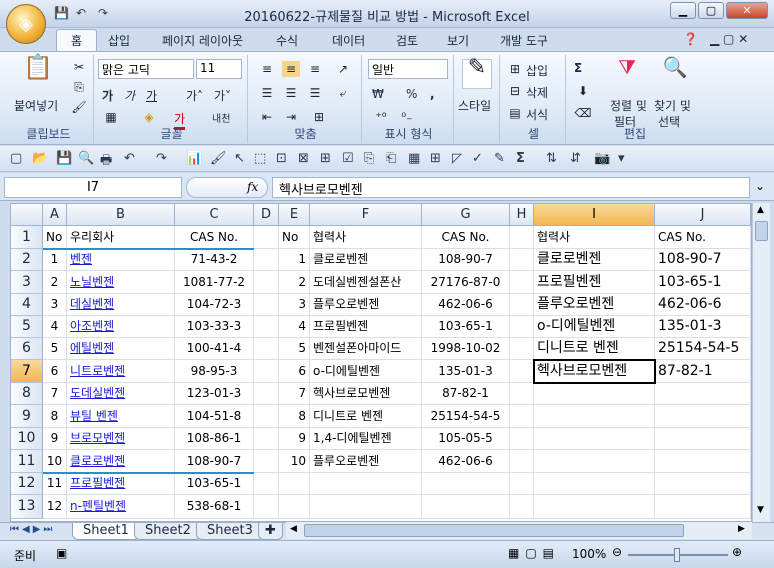 The width and height of the screenshot is (774, 568). What do you see at coordinates (677, 555) in the screenshot?
I see `zoom-slider-thumb` at bounding box center [677, 555].